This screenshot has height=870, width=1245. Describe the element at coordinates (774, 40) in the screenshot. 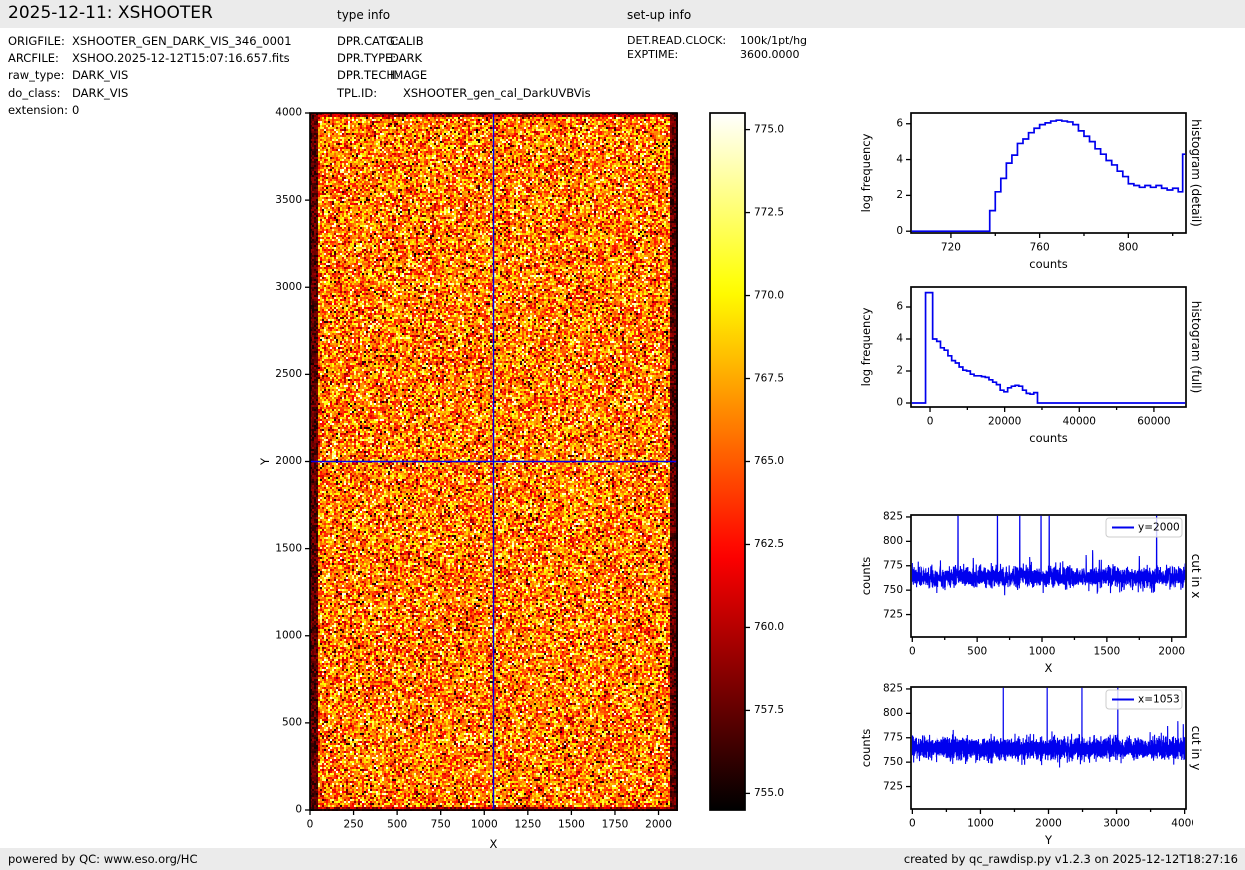

I see `field-value: 100k/1pt/hg` at that location.